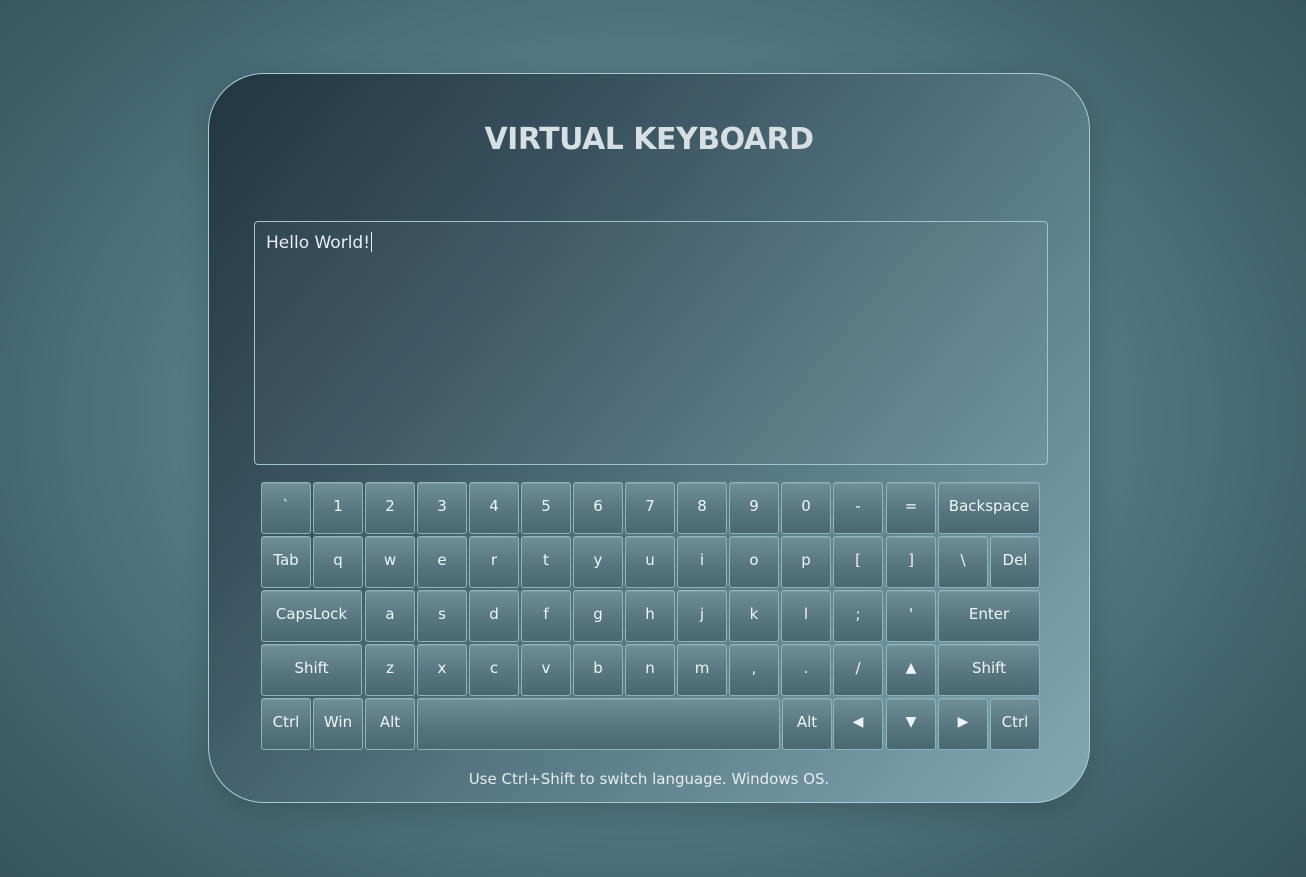 The height and width of the screenshot is (877, 1306). What do you see at coordinates (598, 724) in the screenshot?
I see `key-space` at bounding box center [598, 724].